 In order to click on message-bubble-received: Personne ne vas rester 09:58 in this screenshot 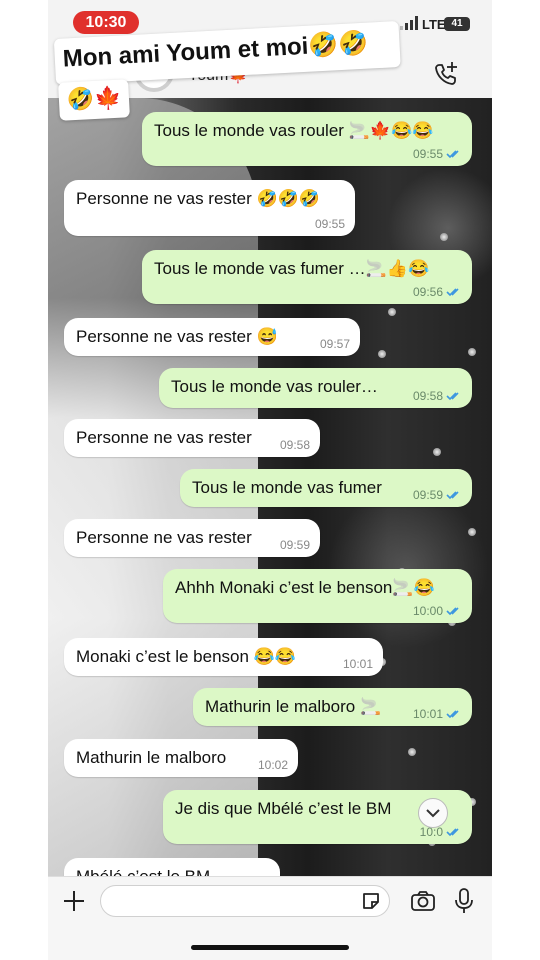, I will do `click(192, 438)`.